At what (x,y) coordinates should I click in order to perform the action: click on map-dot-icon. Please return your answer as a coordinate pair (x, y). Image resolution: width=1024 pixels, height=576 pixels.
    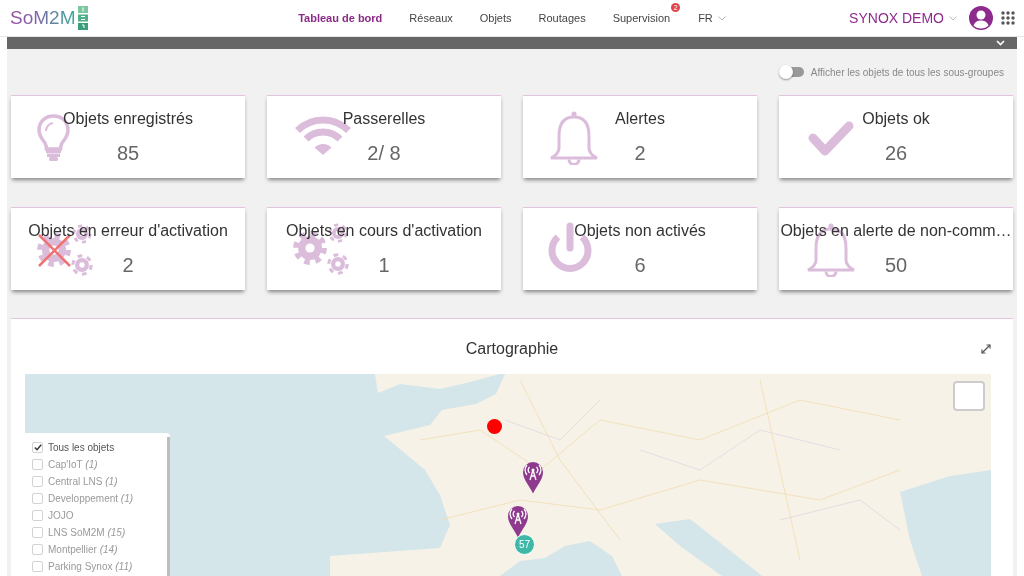
    Looking at the image, I should click on (494, 426).